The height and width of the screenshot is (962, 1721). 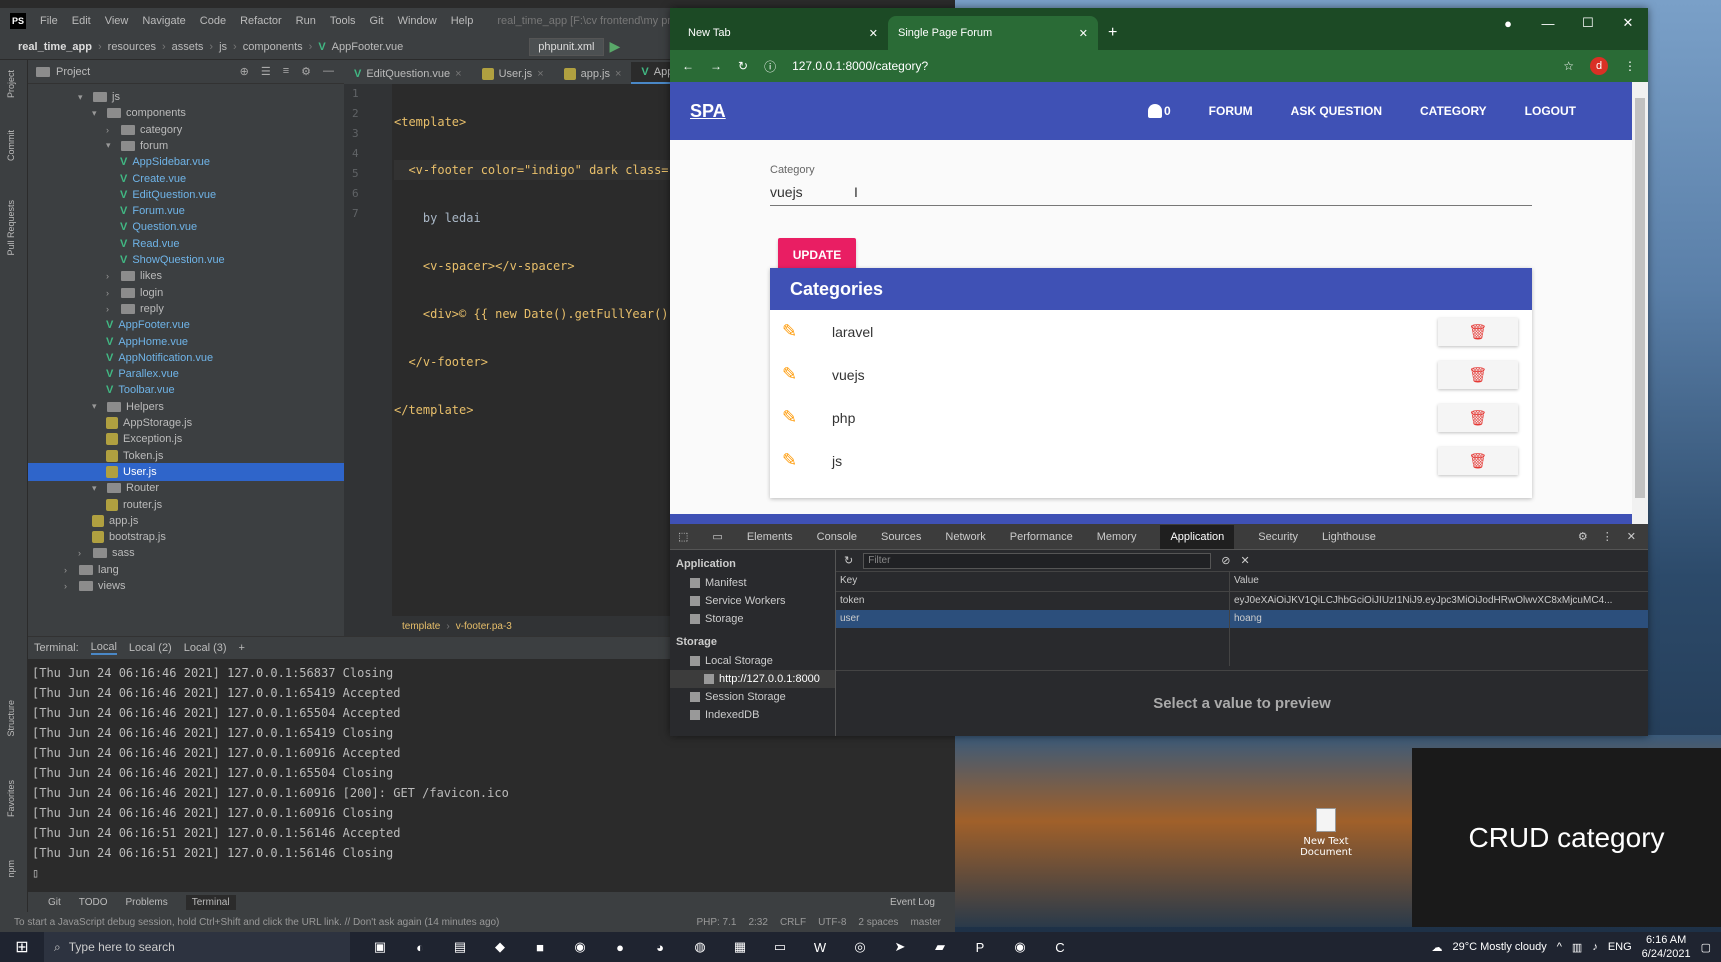 What do you see at coordinates (11, 718) in the screenshot?
I see `side-tab-structure: Structure` at bounding box center [11, 718].